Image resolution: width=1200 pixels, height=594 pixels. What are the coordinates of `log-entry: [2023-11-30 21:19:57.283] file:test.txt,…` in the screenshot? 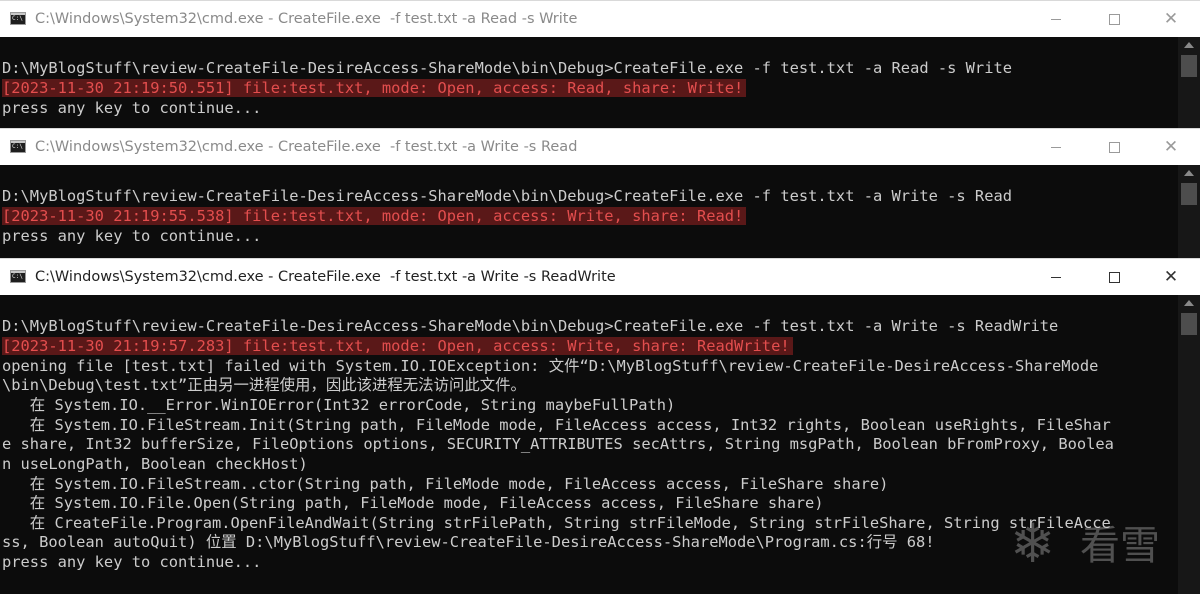 It's located at (397, 346).